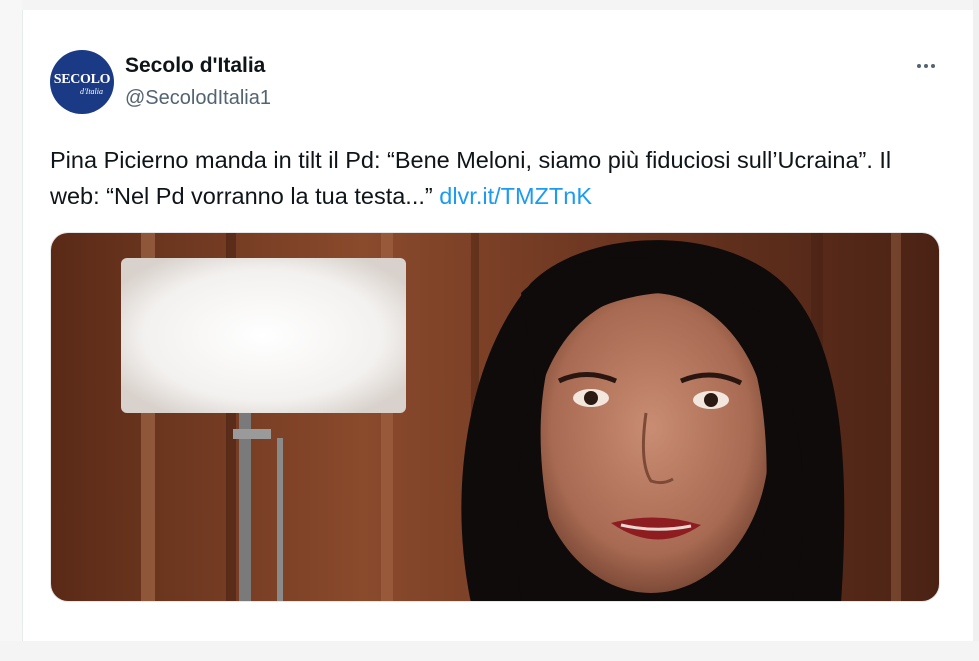  Describe the element at coordinates (91, 91) in the screenshot. I see `avatar-logo-subtext: d'Italia` at that location.